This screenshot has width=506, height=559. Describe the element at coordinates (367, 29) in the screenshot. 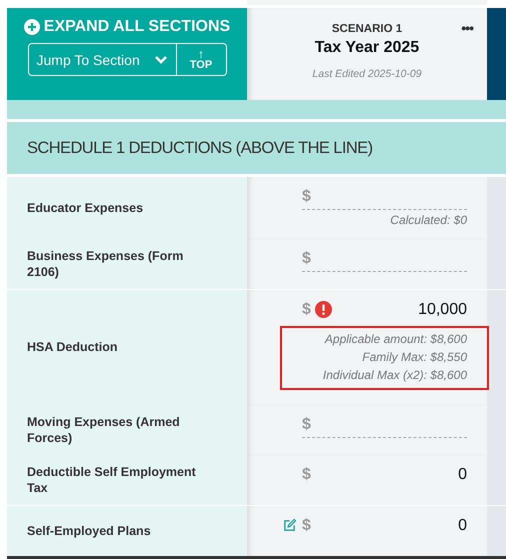

I see `scenario-name: SCENARIO 1` at that location.